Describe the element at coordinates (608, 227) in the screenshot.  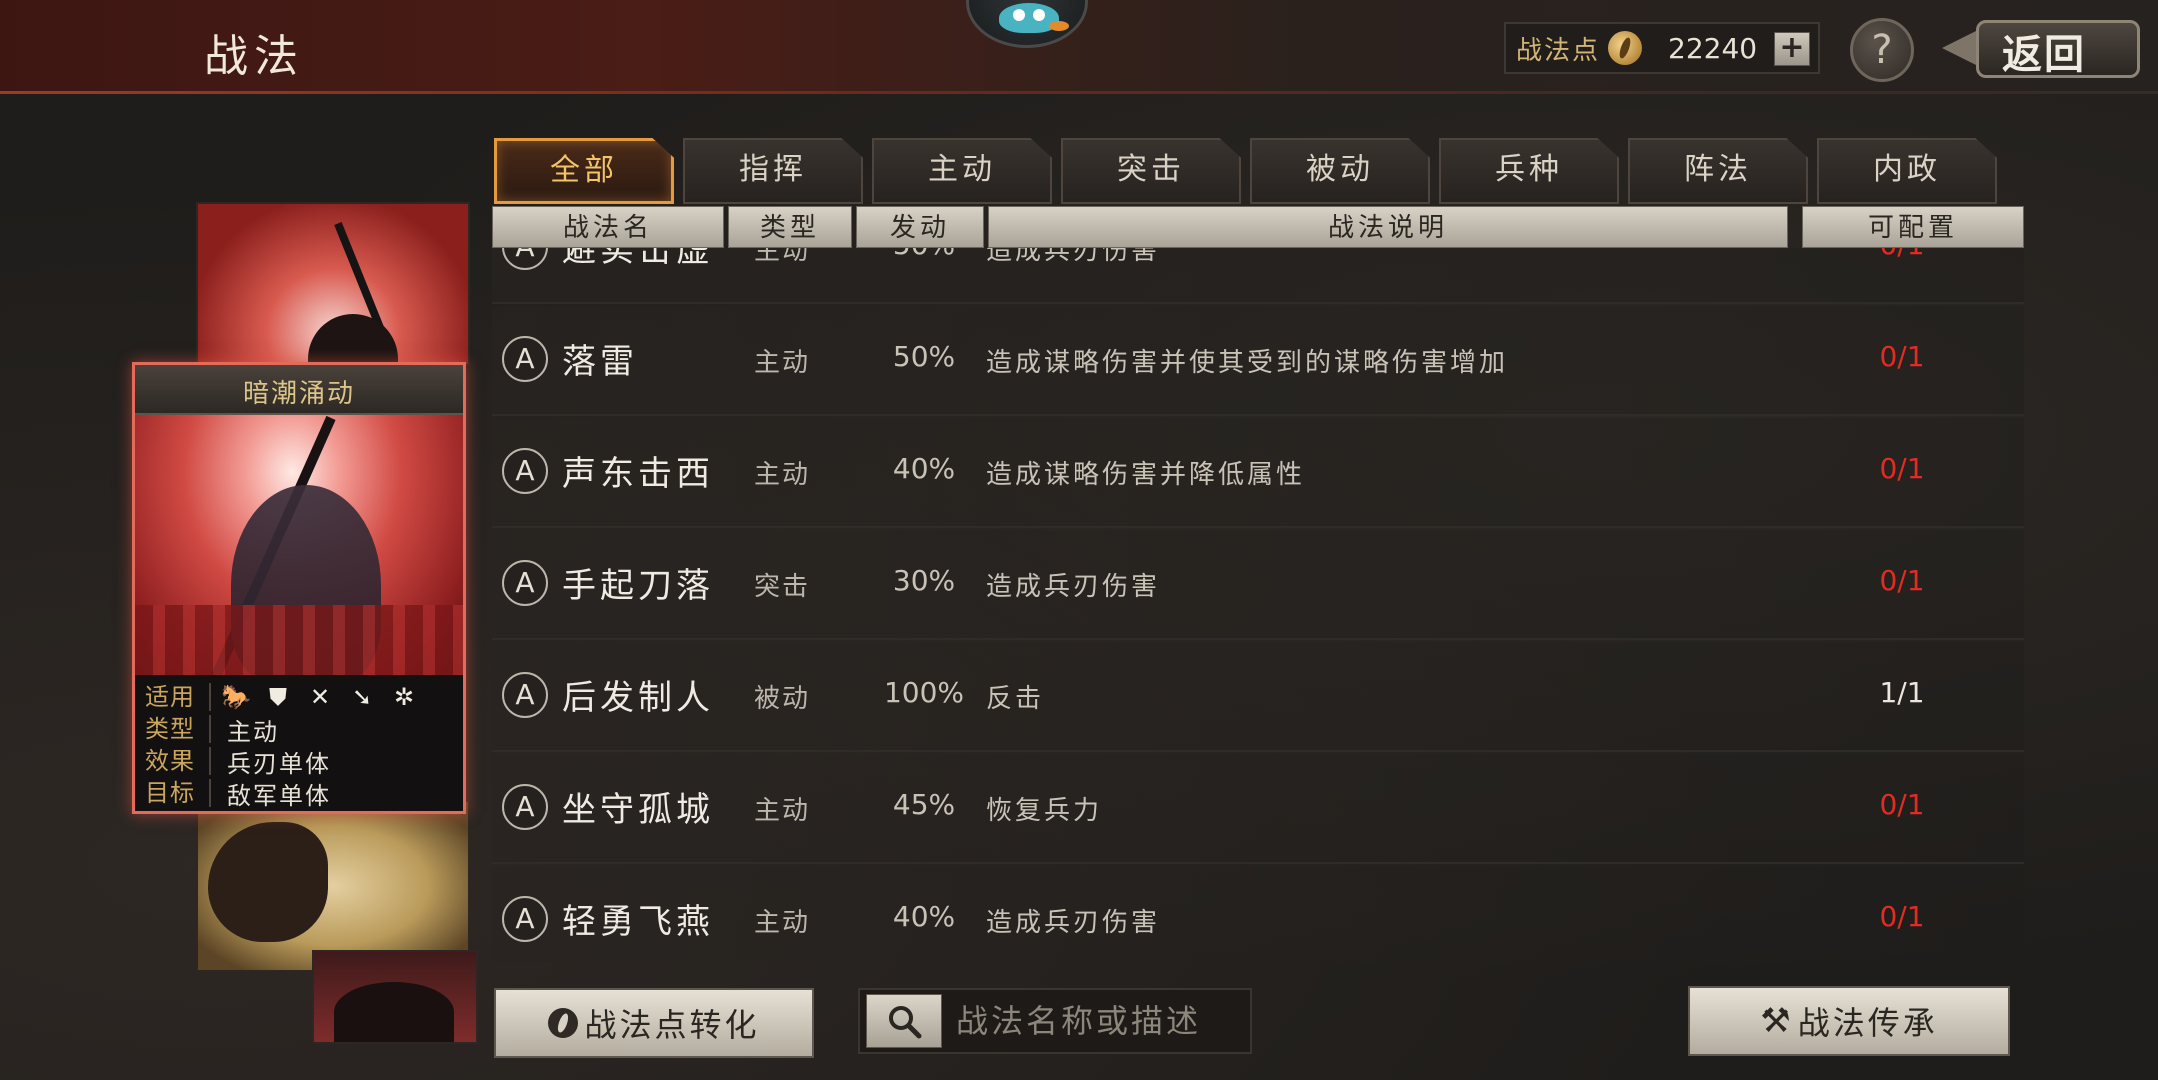
I see `column-header-name: 战法名` at that location.